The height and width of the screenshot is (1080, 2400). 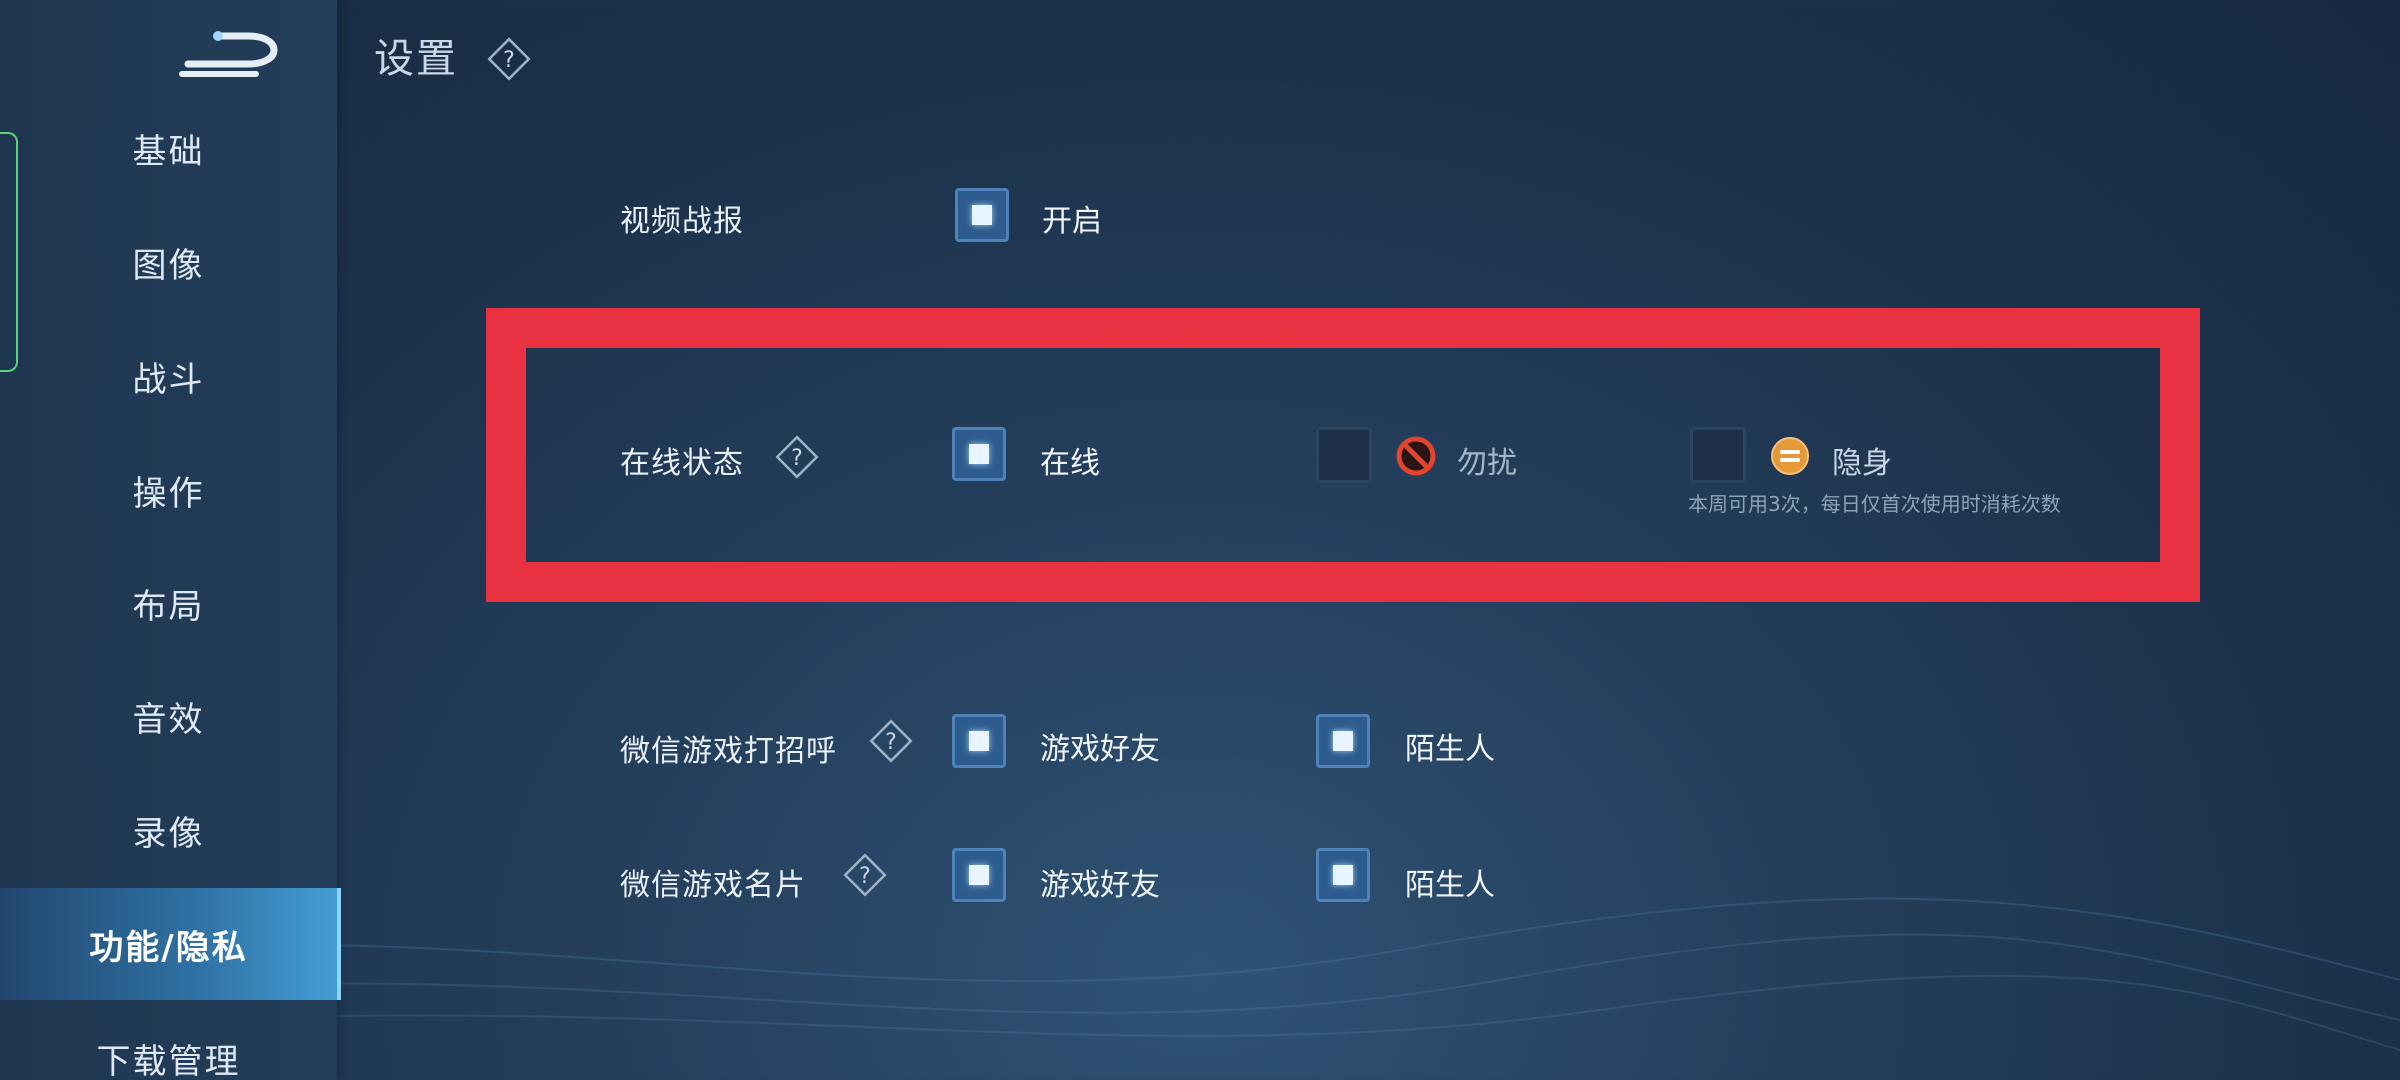 What do you see at coordinates (1874, 504) in the screenshot?
I see `invisible-usage-note: 本周可用3次，每日仅首次使用时消耗次数` at bounding box center [1874, 504].